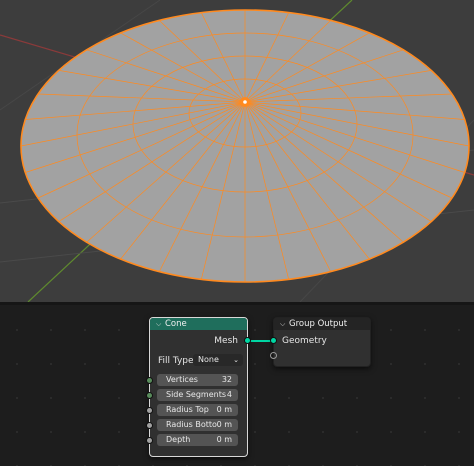 This screenshot has height=466, width=474. What do you see at coordinates (149, 440) in the screenshot?
I see `depth-socket` at bounding box center [149, 440].